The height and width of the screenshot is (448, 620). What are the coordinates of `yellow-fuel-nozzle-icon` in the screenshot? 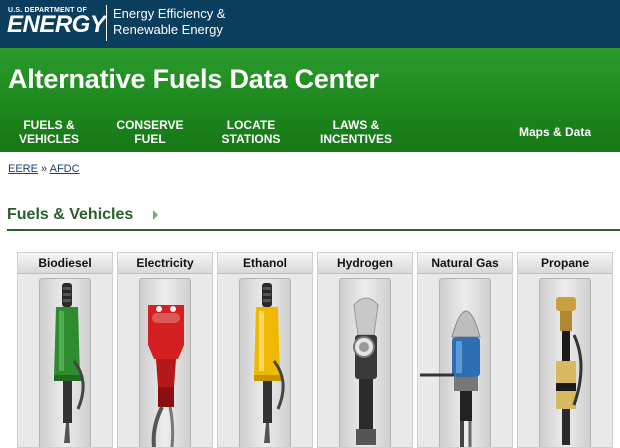 It's located at (269, 363).